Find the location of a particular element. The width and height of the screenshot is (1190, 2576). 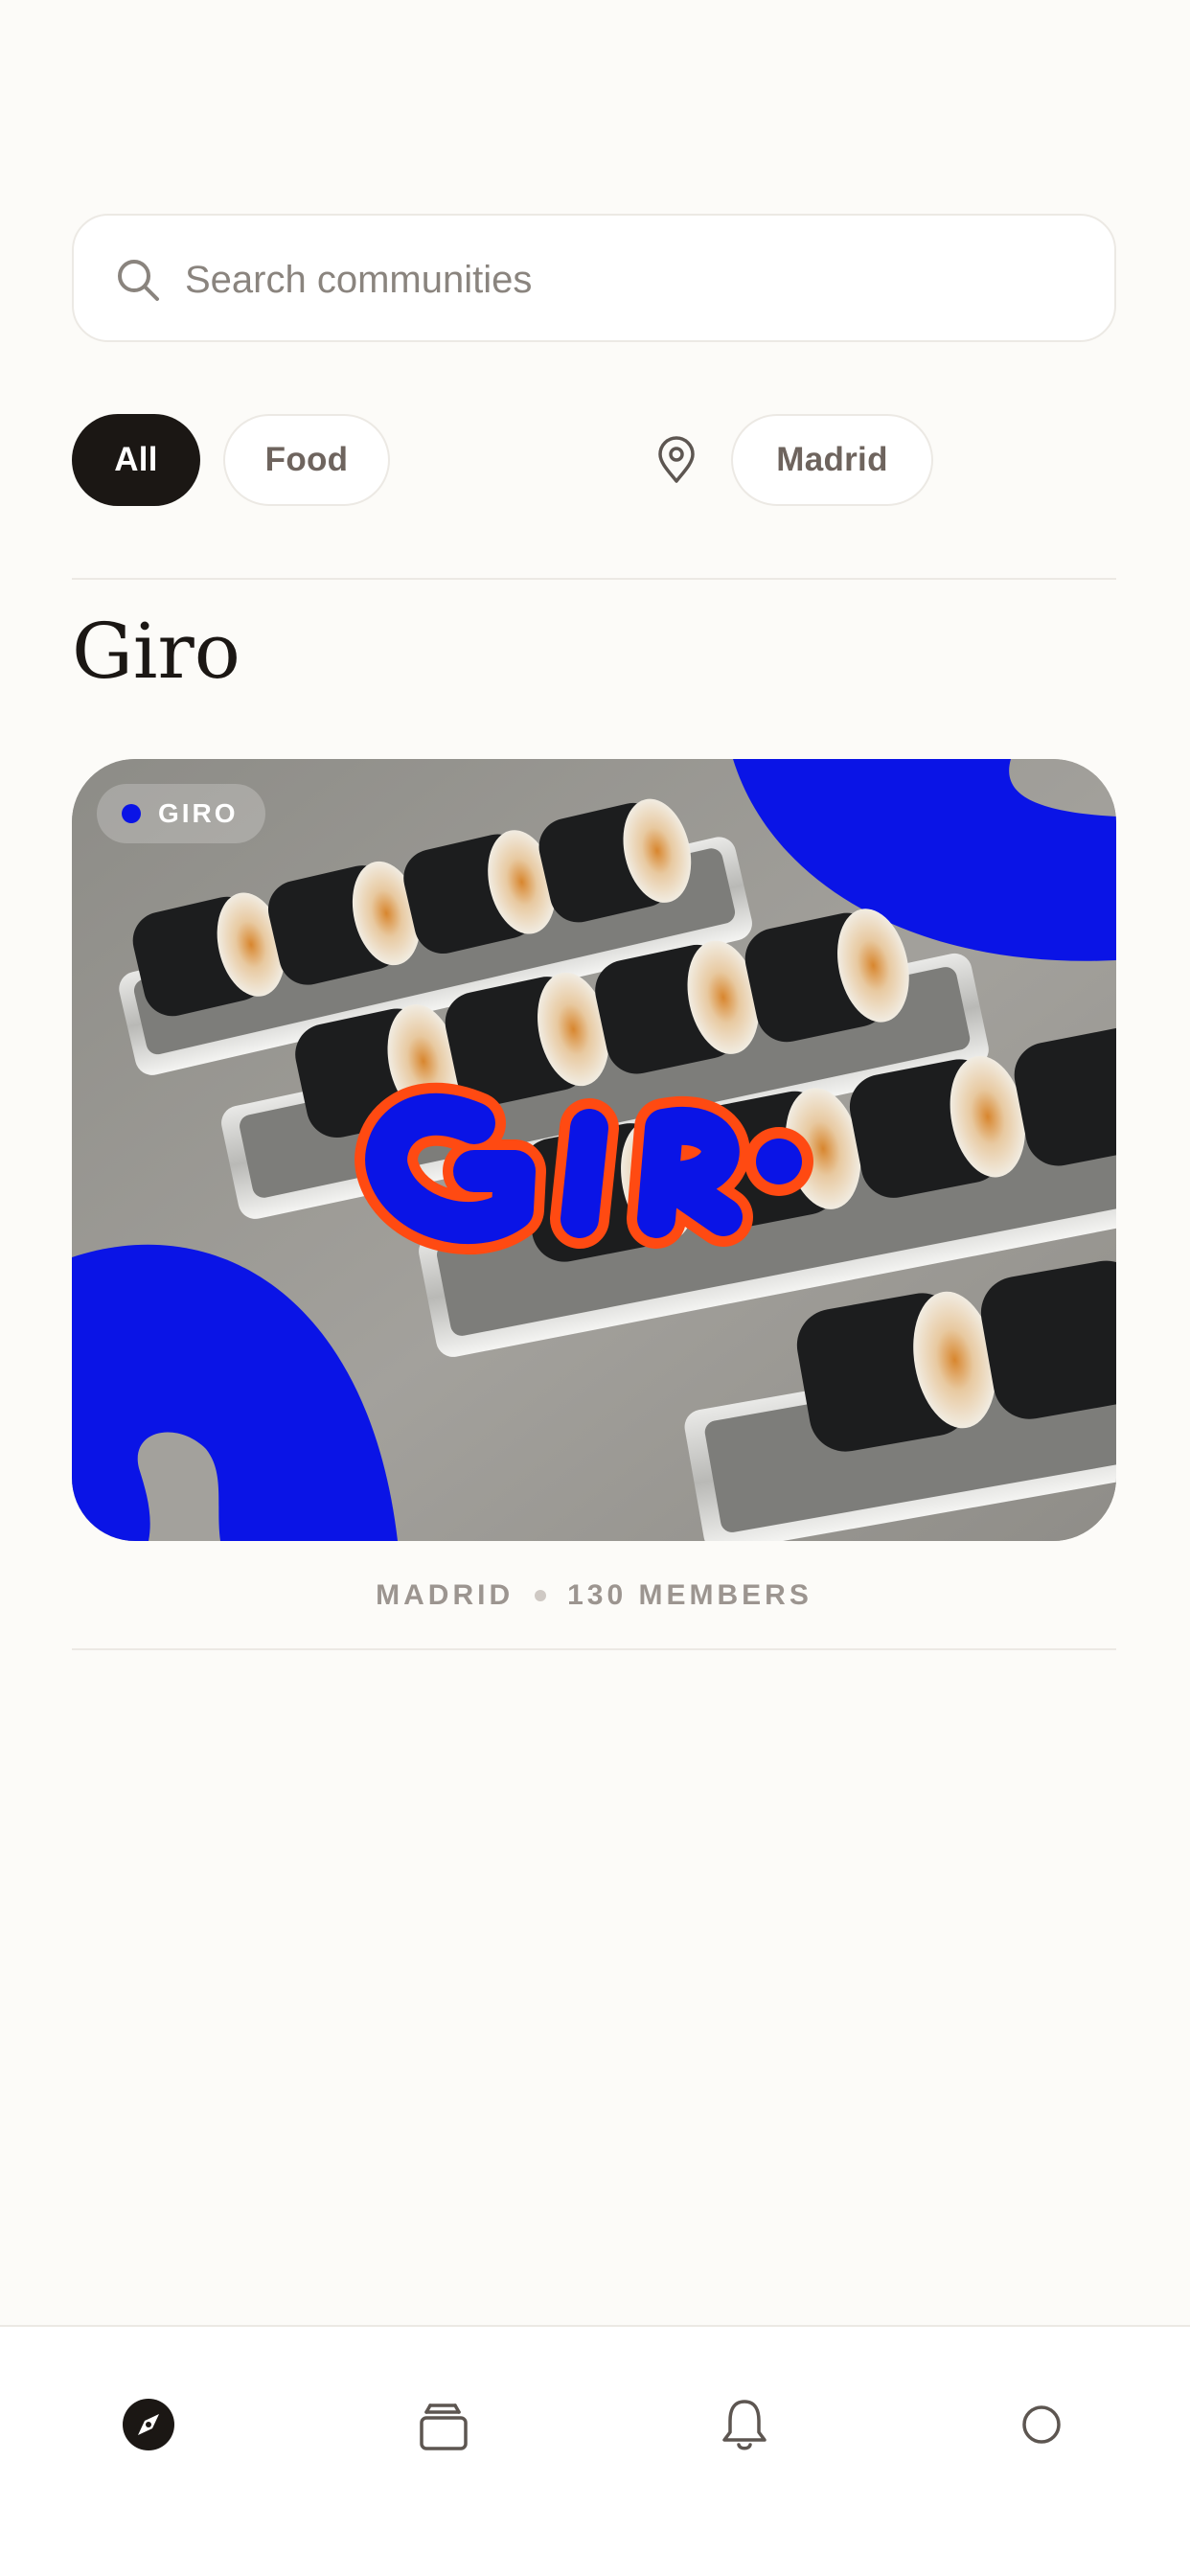

compass-icon is located at coordinates (148, 2424).